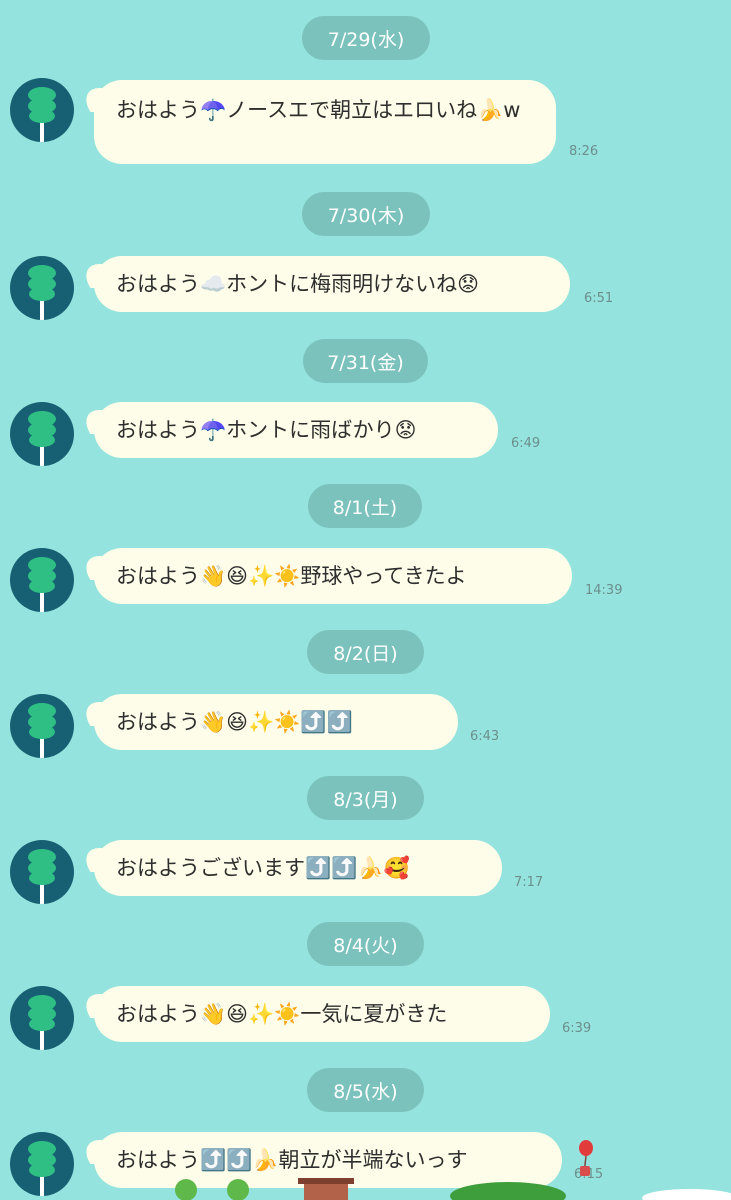 The image size is (731, 1200). I want to click on date-separator: 8/4(火), so click(365, 944).